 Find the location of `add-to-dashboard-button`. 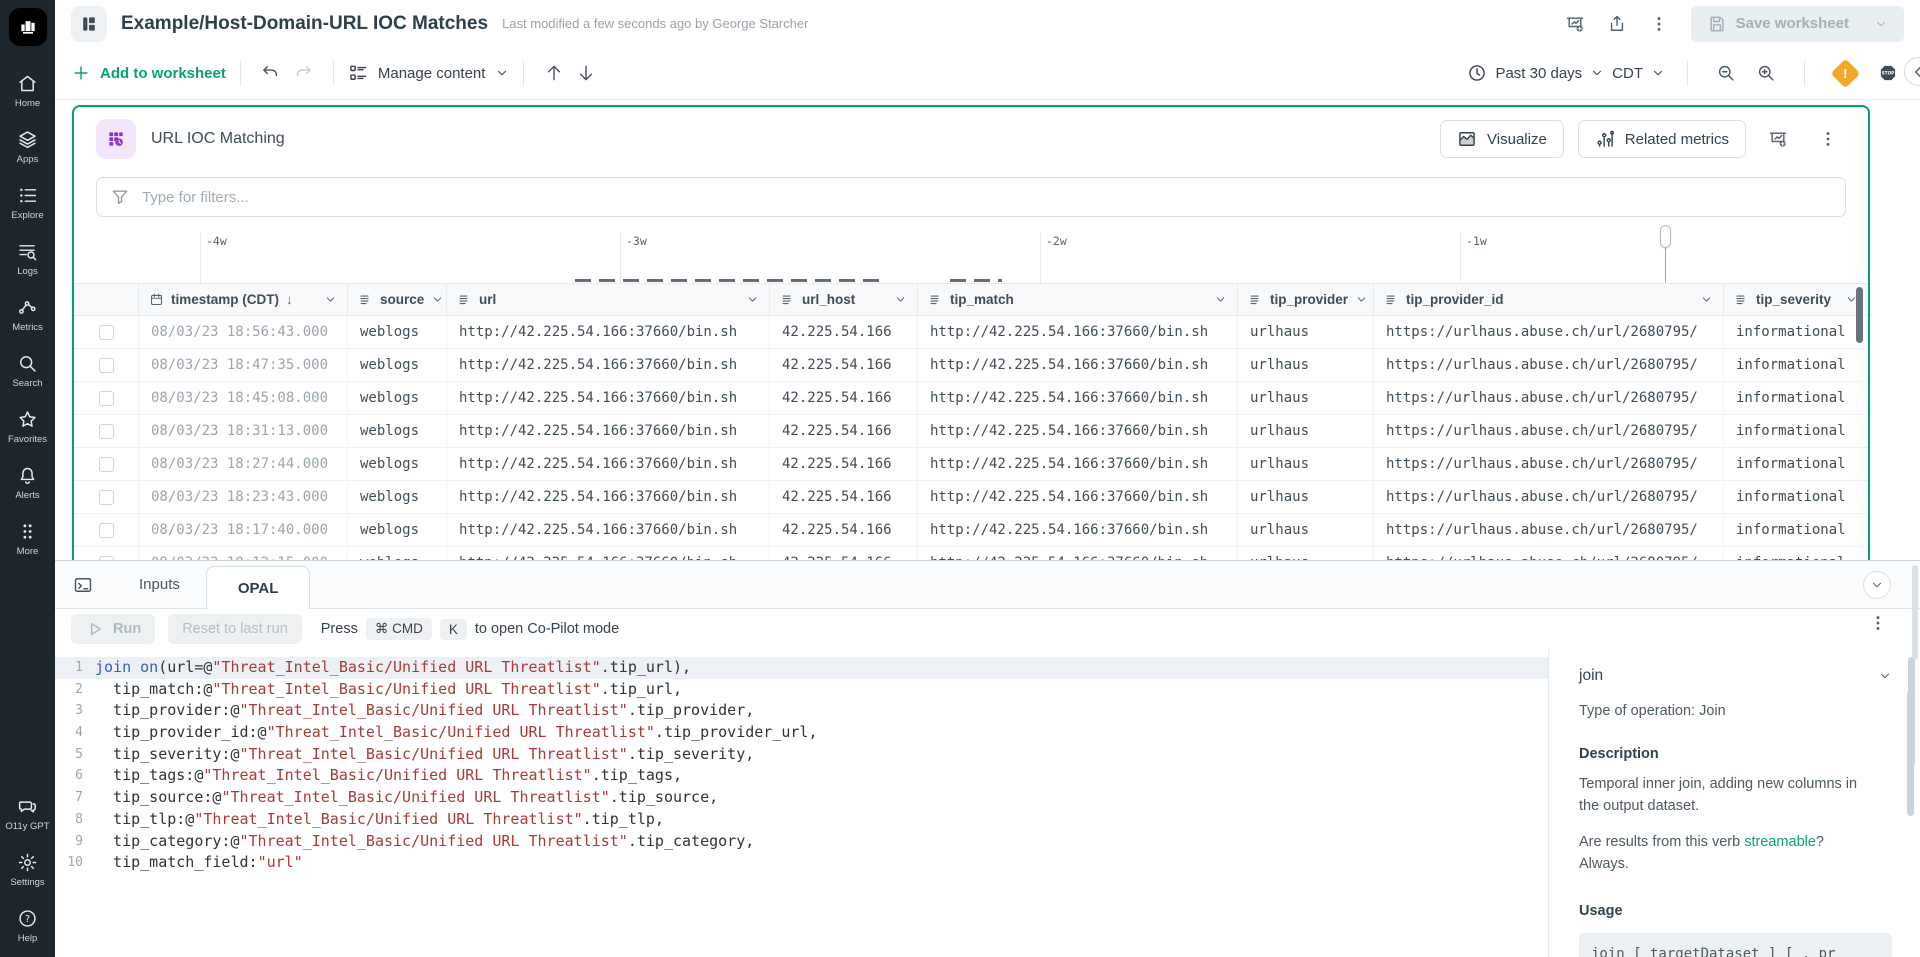

add-to-dashboard-button is located at coordinates (1575, 24).